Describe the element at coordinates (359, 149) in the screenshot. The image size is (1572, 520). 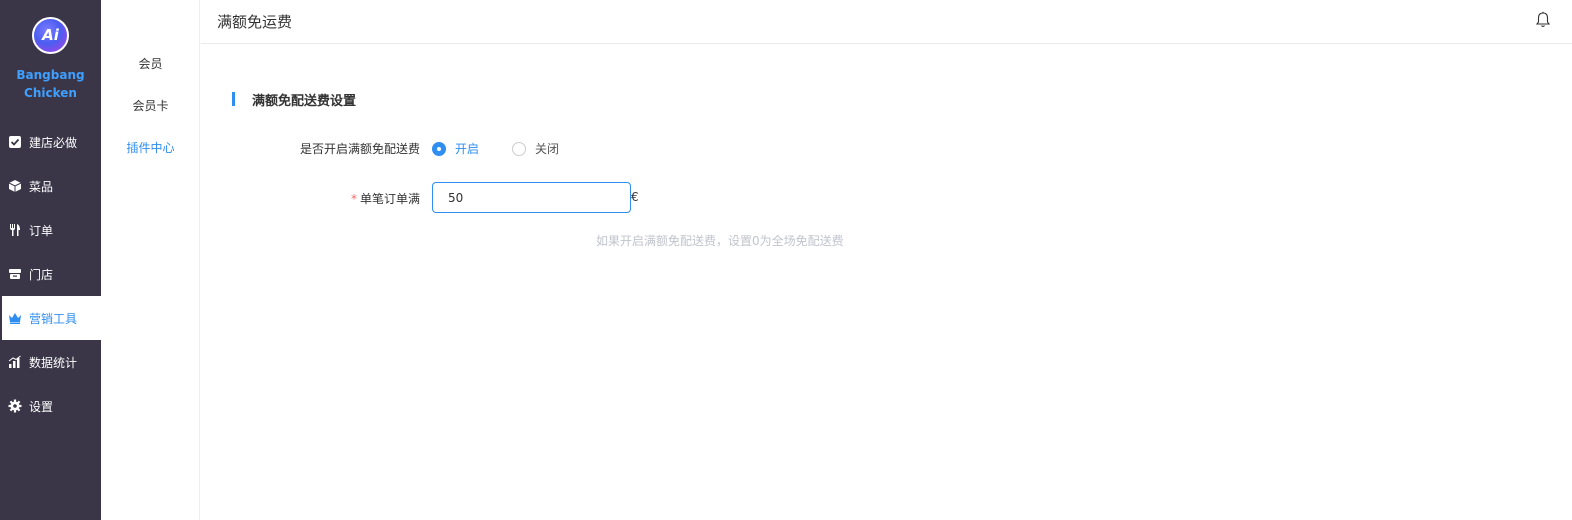
I see `enable-label: 是否开启满额免配送费` at that location.